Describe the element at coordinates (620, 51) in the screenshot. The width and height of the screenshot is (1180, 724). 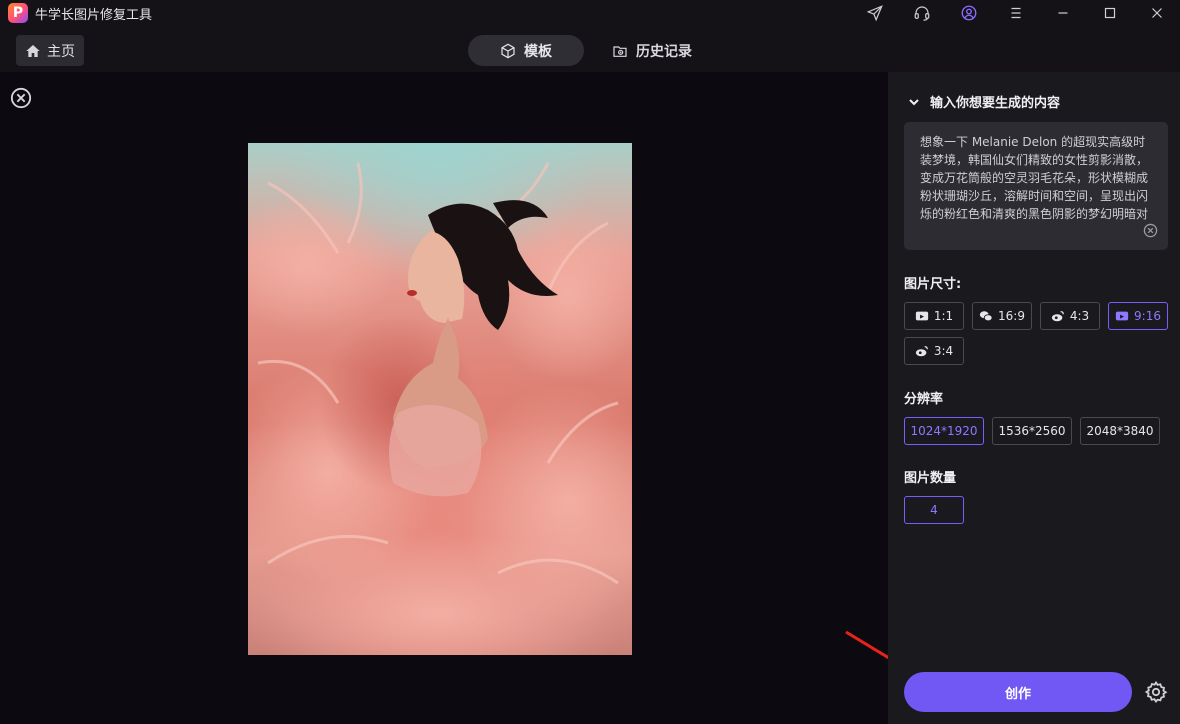
I see `history-icon` at that location.